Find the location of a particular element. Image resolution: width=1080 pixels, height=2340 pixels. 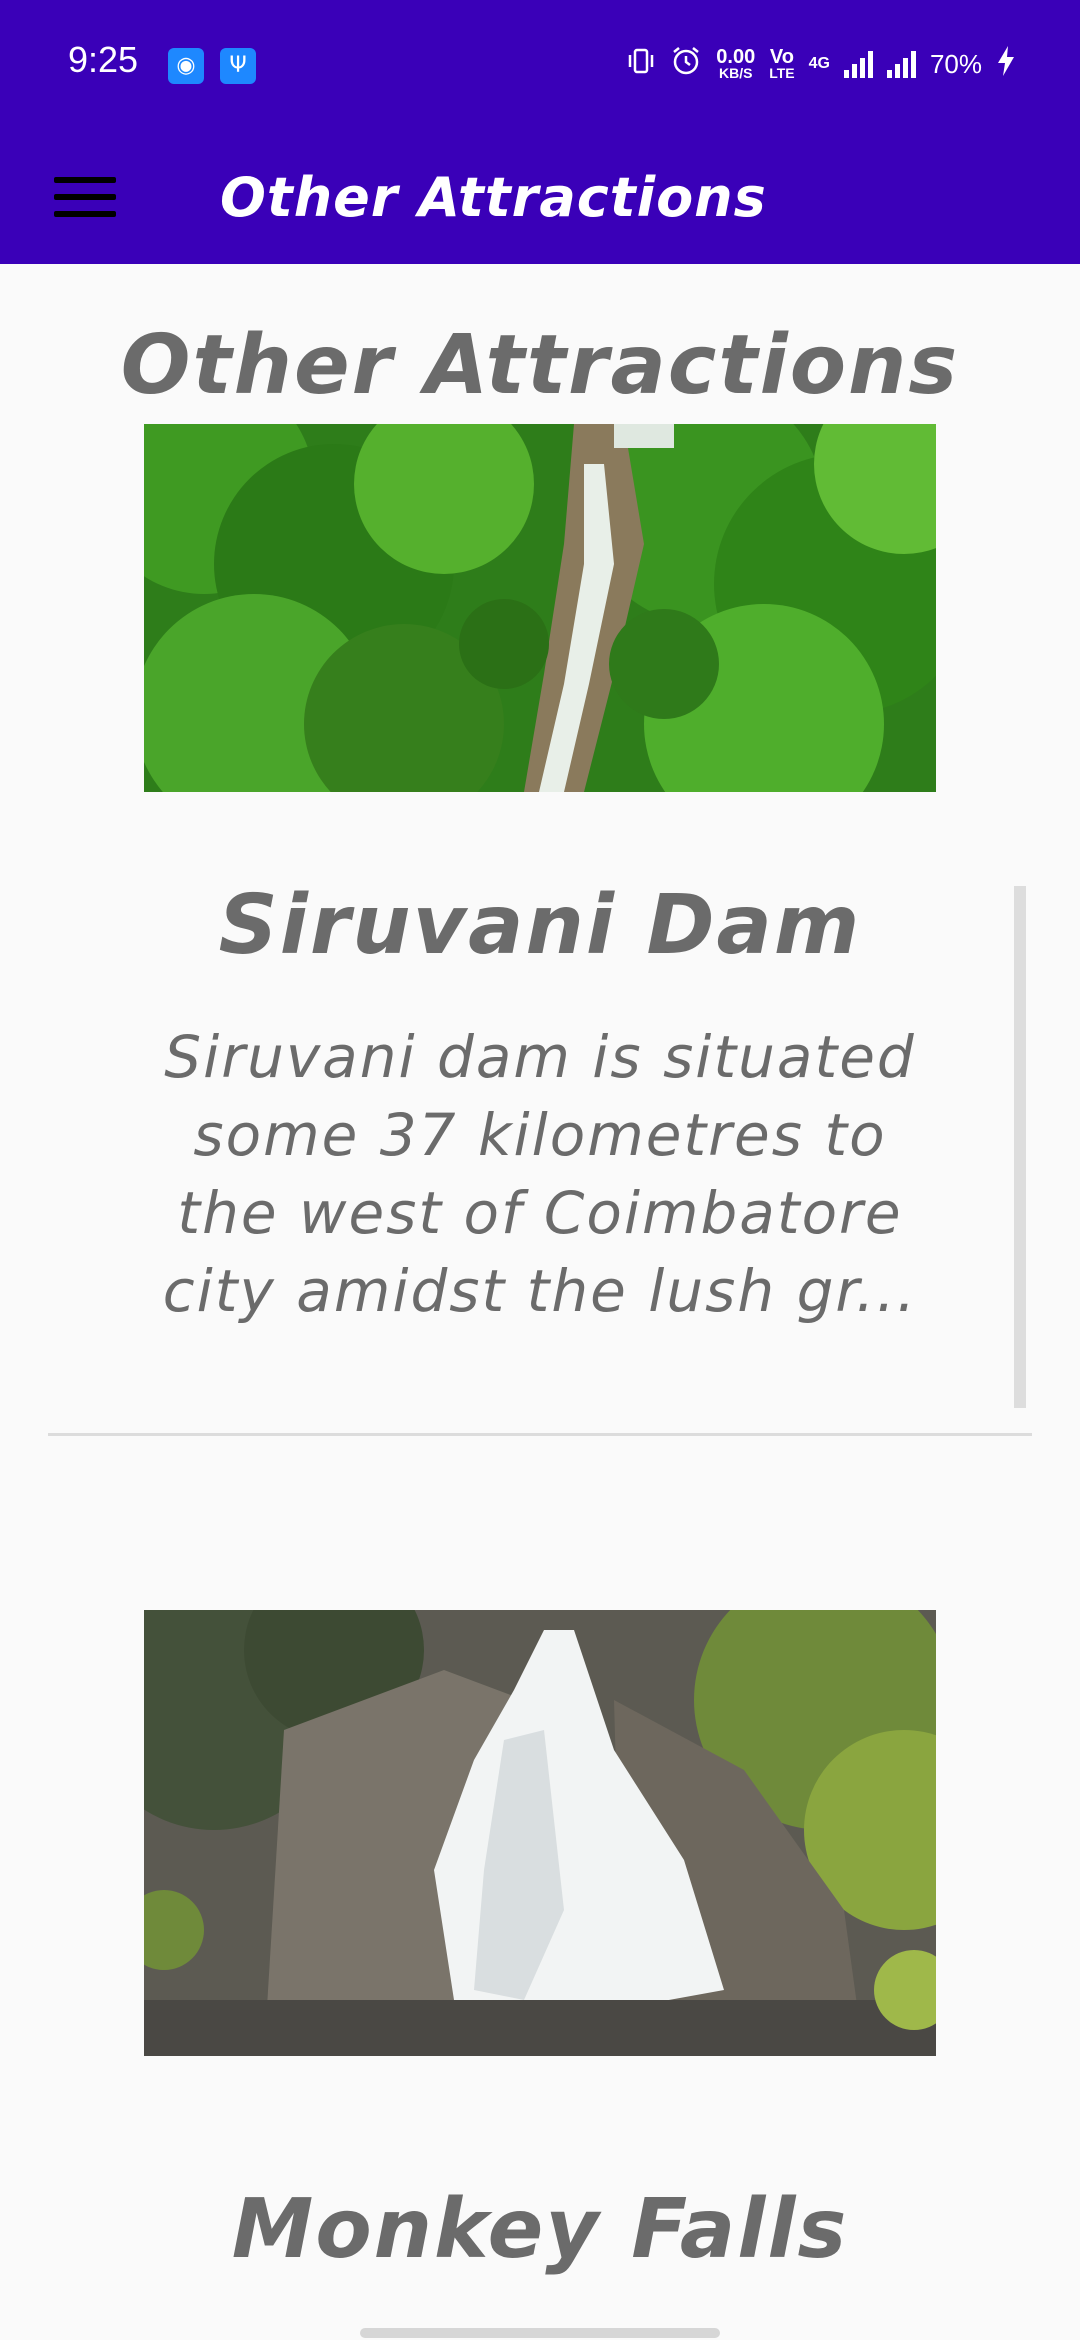

app-bar: Other Attractions is located at coordinates (540, 198).